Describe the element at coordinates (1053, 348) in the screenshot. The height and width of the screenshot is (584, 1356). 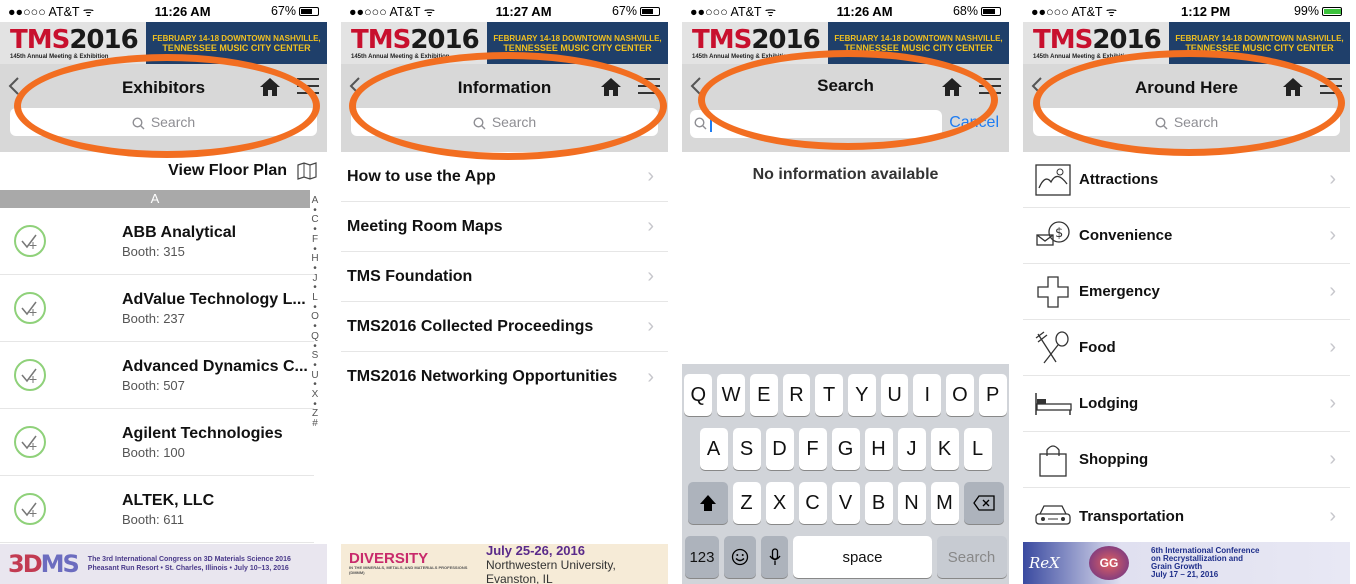
I see `fork-spoon-icon` at that location.